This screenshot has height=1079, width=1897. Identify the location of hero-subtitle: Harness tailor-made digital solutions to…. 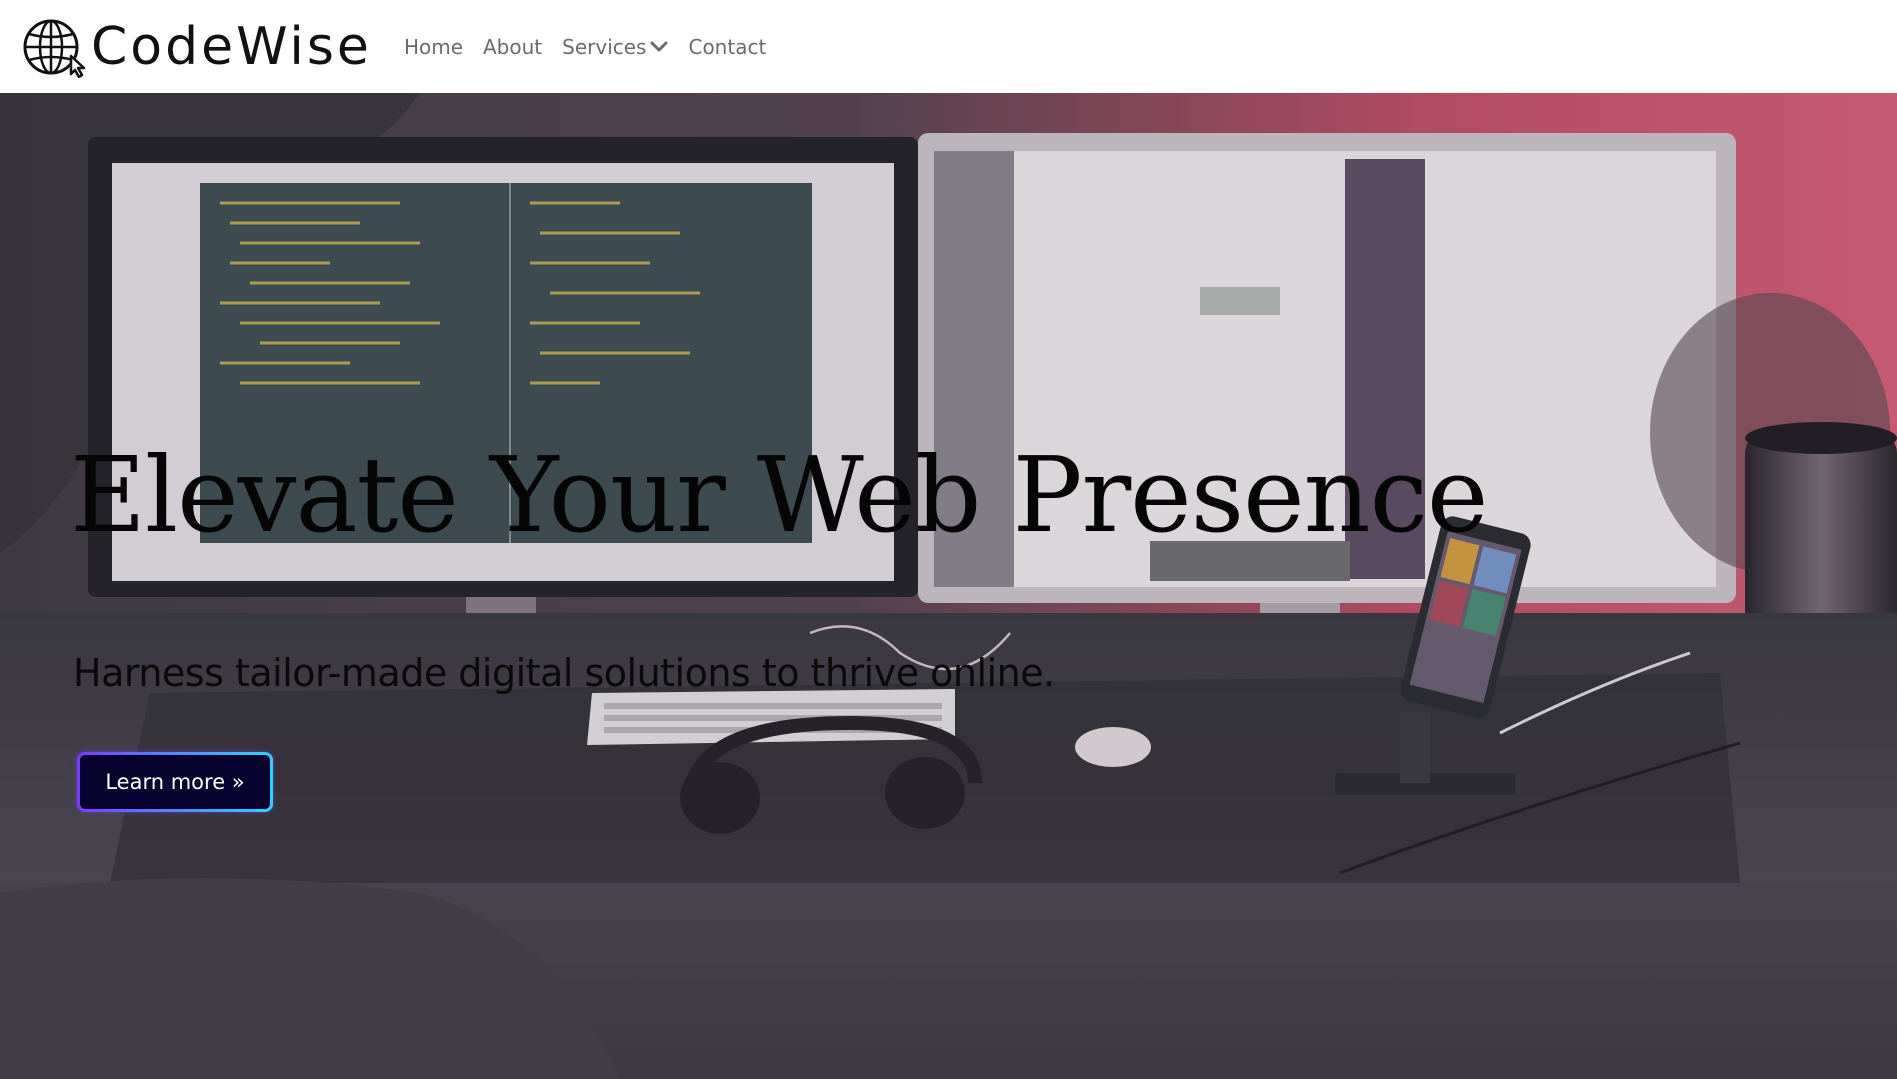
(564, 673).